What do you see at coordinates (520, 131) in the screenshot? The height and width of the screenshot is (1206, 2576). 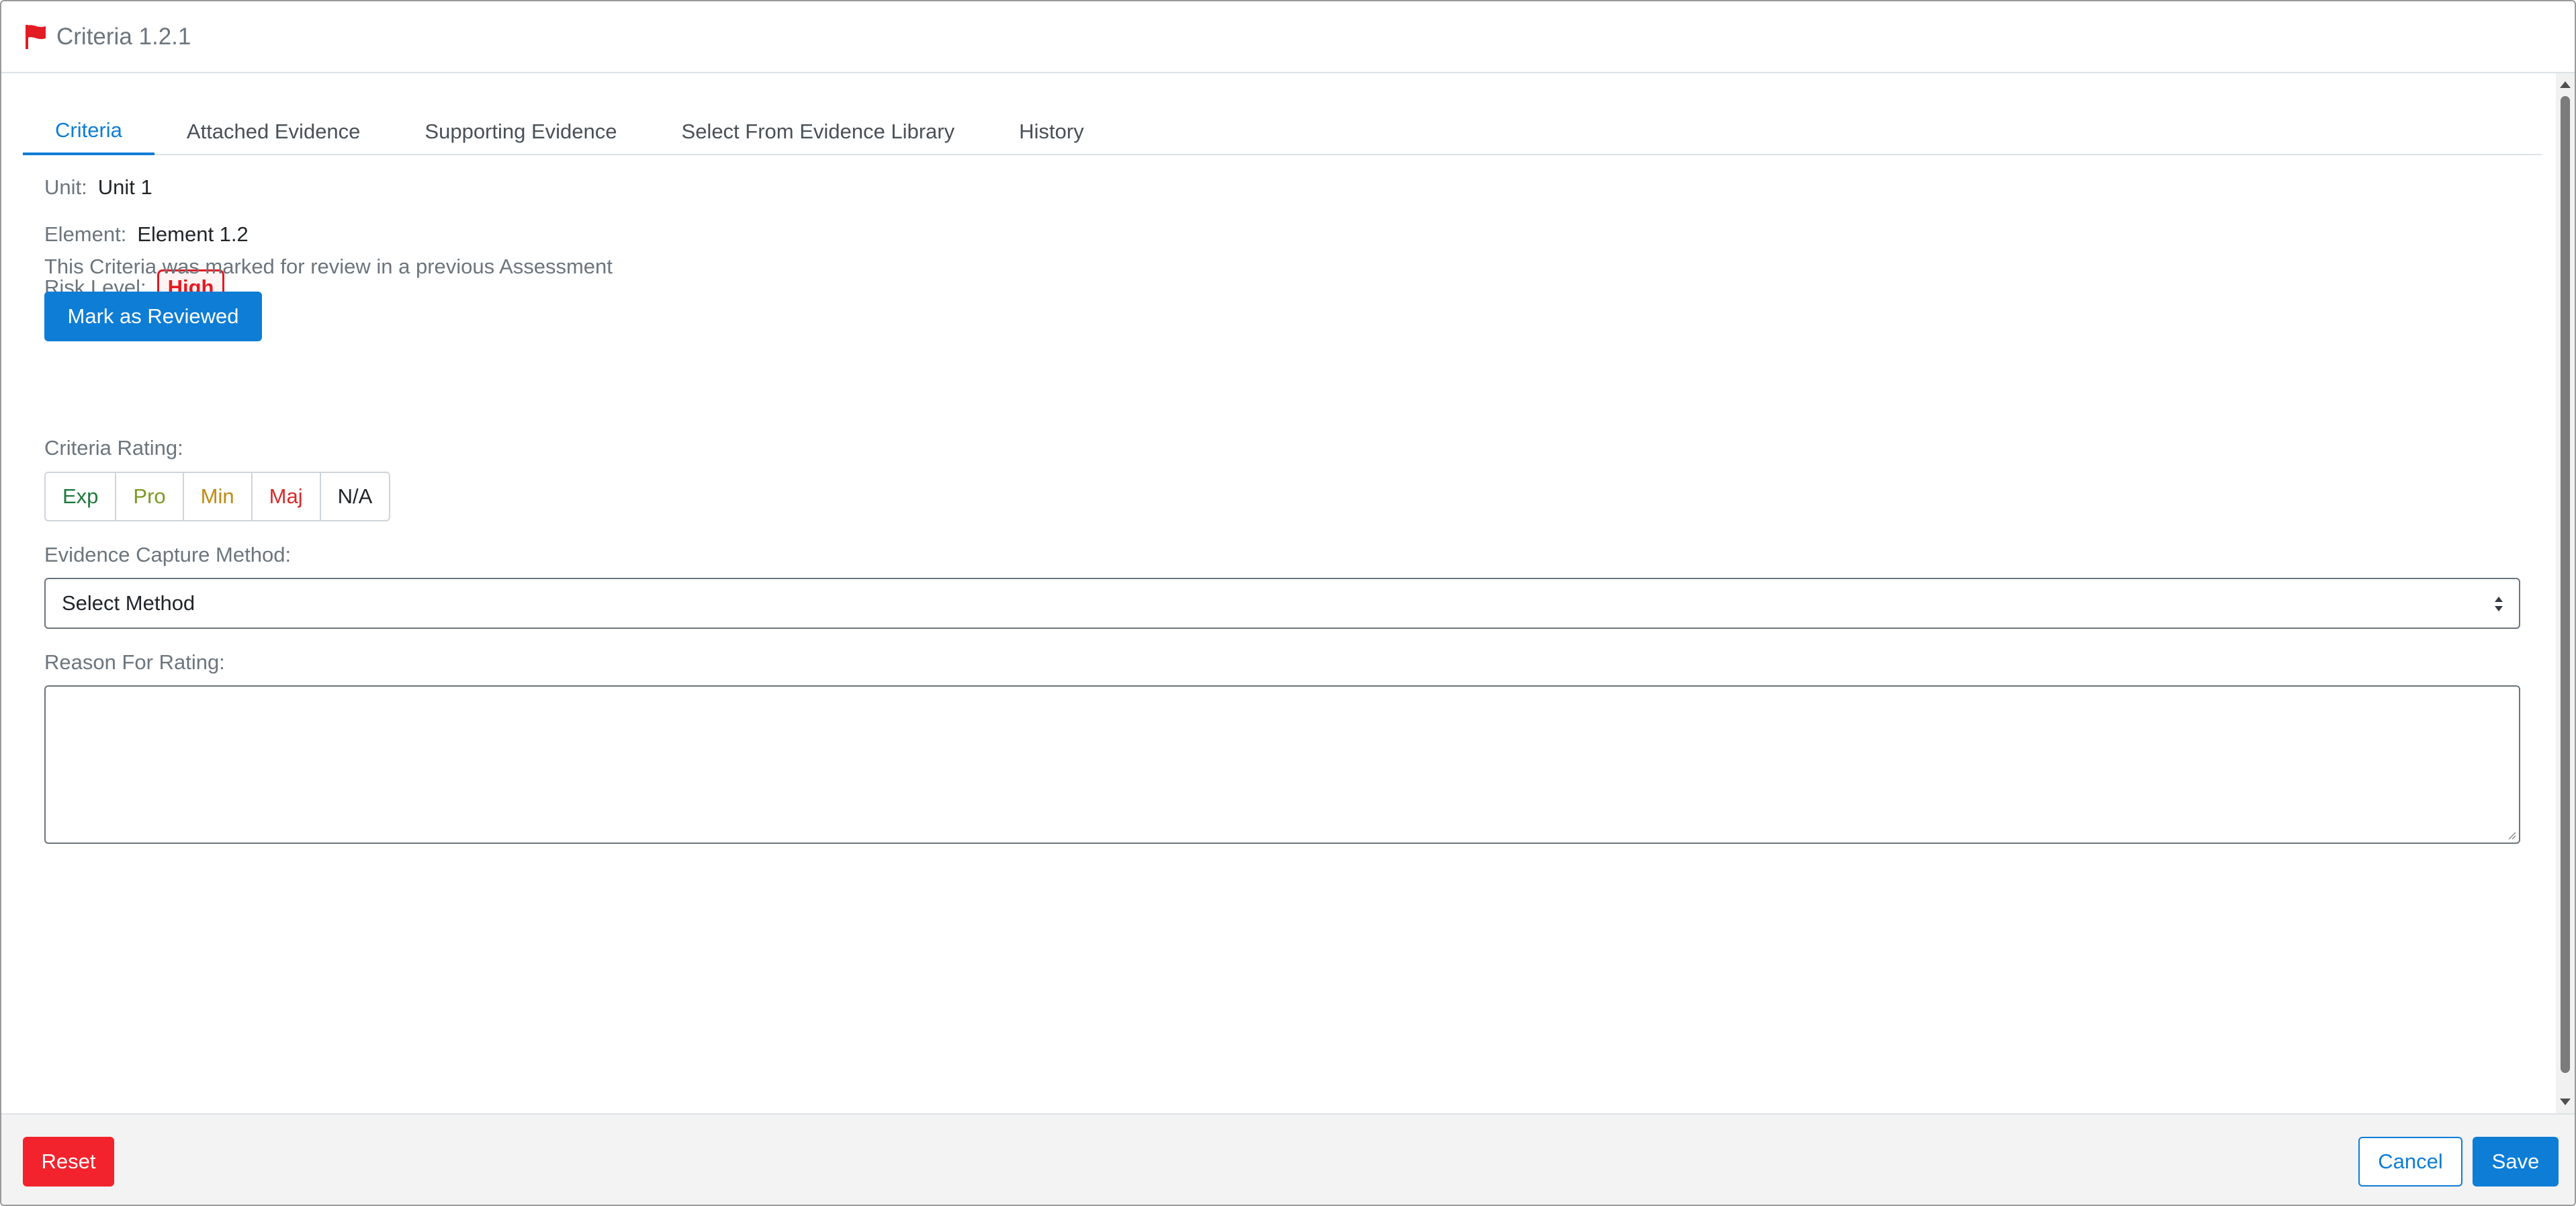 I see `tab-supporting-evidence: Supporting Evidence` at bounding box center [520, 131].